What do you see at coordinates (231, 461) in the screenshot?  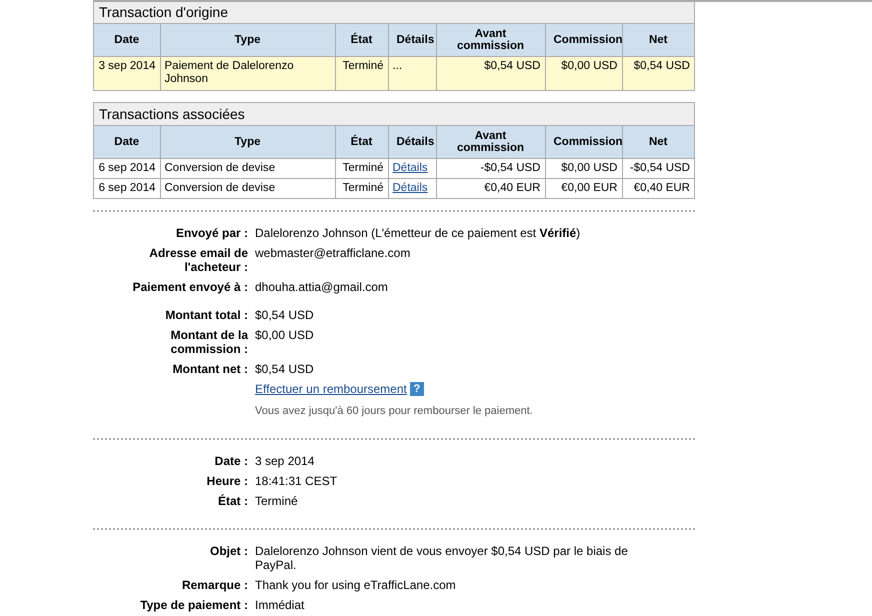 I see `field-label: Date :` at bounding box center [231, 461].